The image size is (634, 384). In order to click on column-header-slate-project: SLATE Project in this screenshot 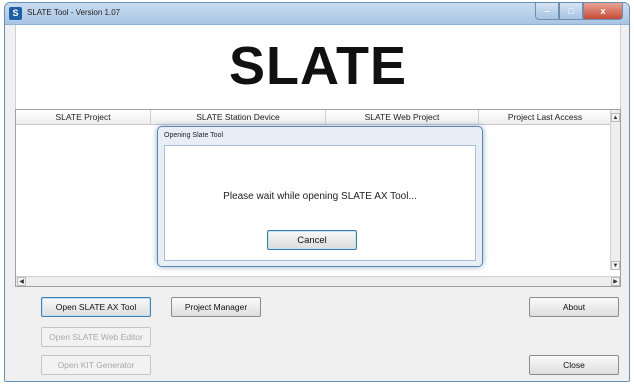, I will do `click(83, 117)`.